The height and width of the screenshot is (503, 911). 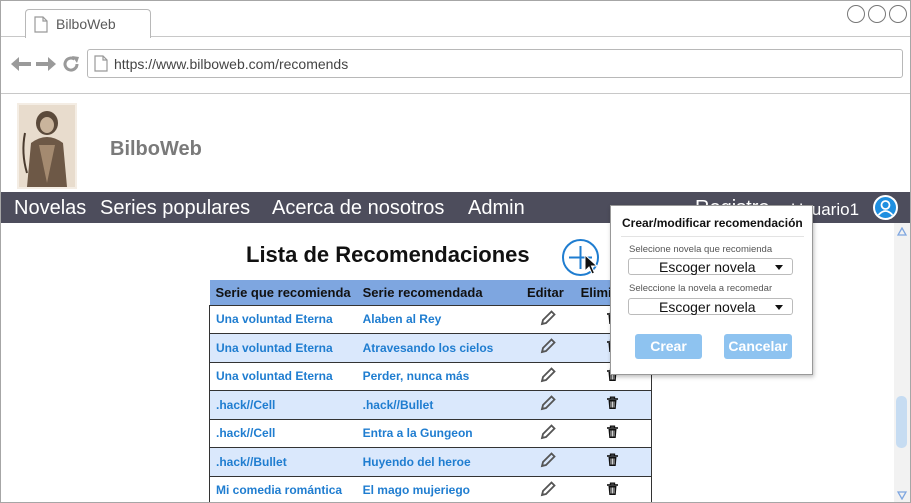 What do you see at coordinates (438, 462) in the screenshot?
I see `recommended-series-link: Huyendo del heroe` at bounding box center [438, 462].